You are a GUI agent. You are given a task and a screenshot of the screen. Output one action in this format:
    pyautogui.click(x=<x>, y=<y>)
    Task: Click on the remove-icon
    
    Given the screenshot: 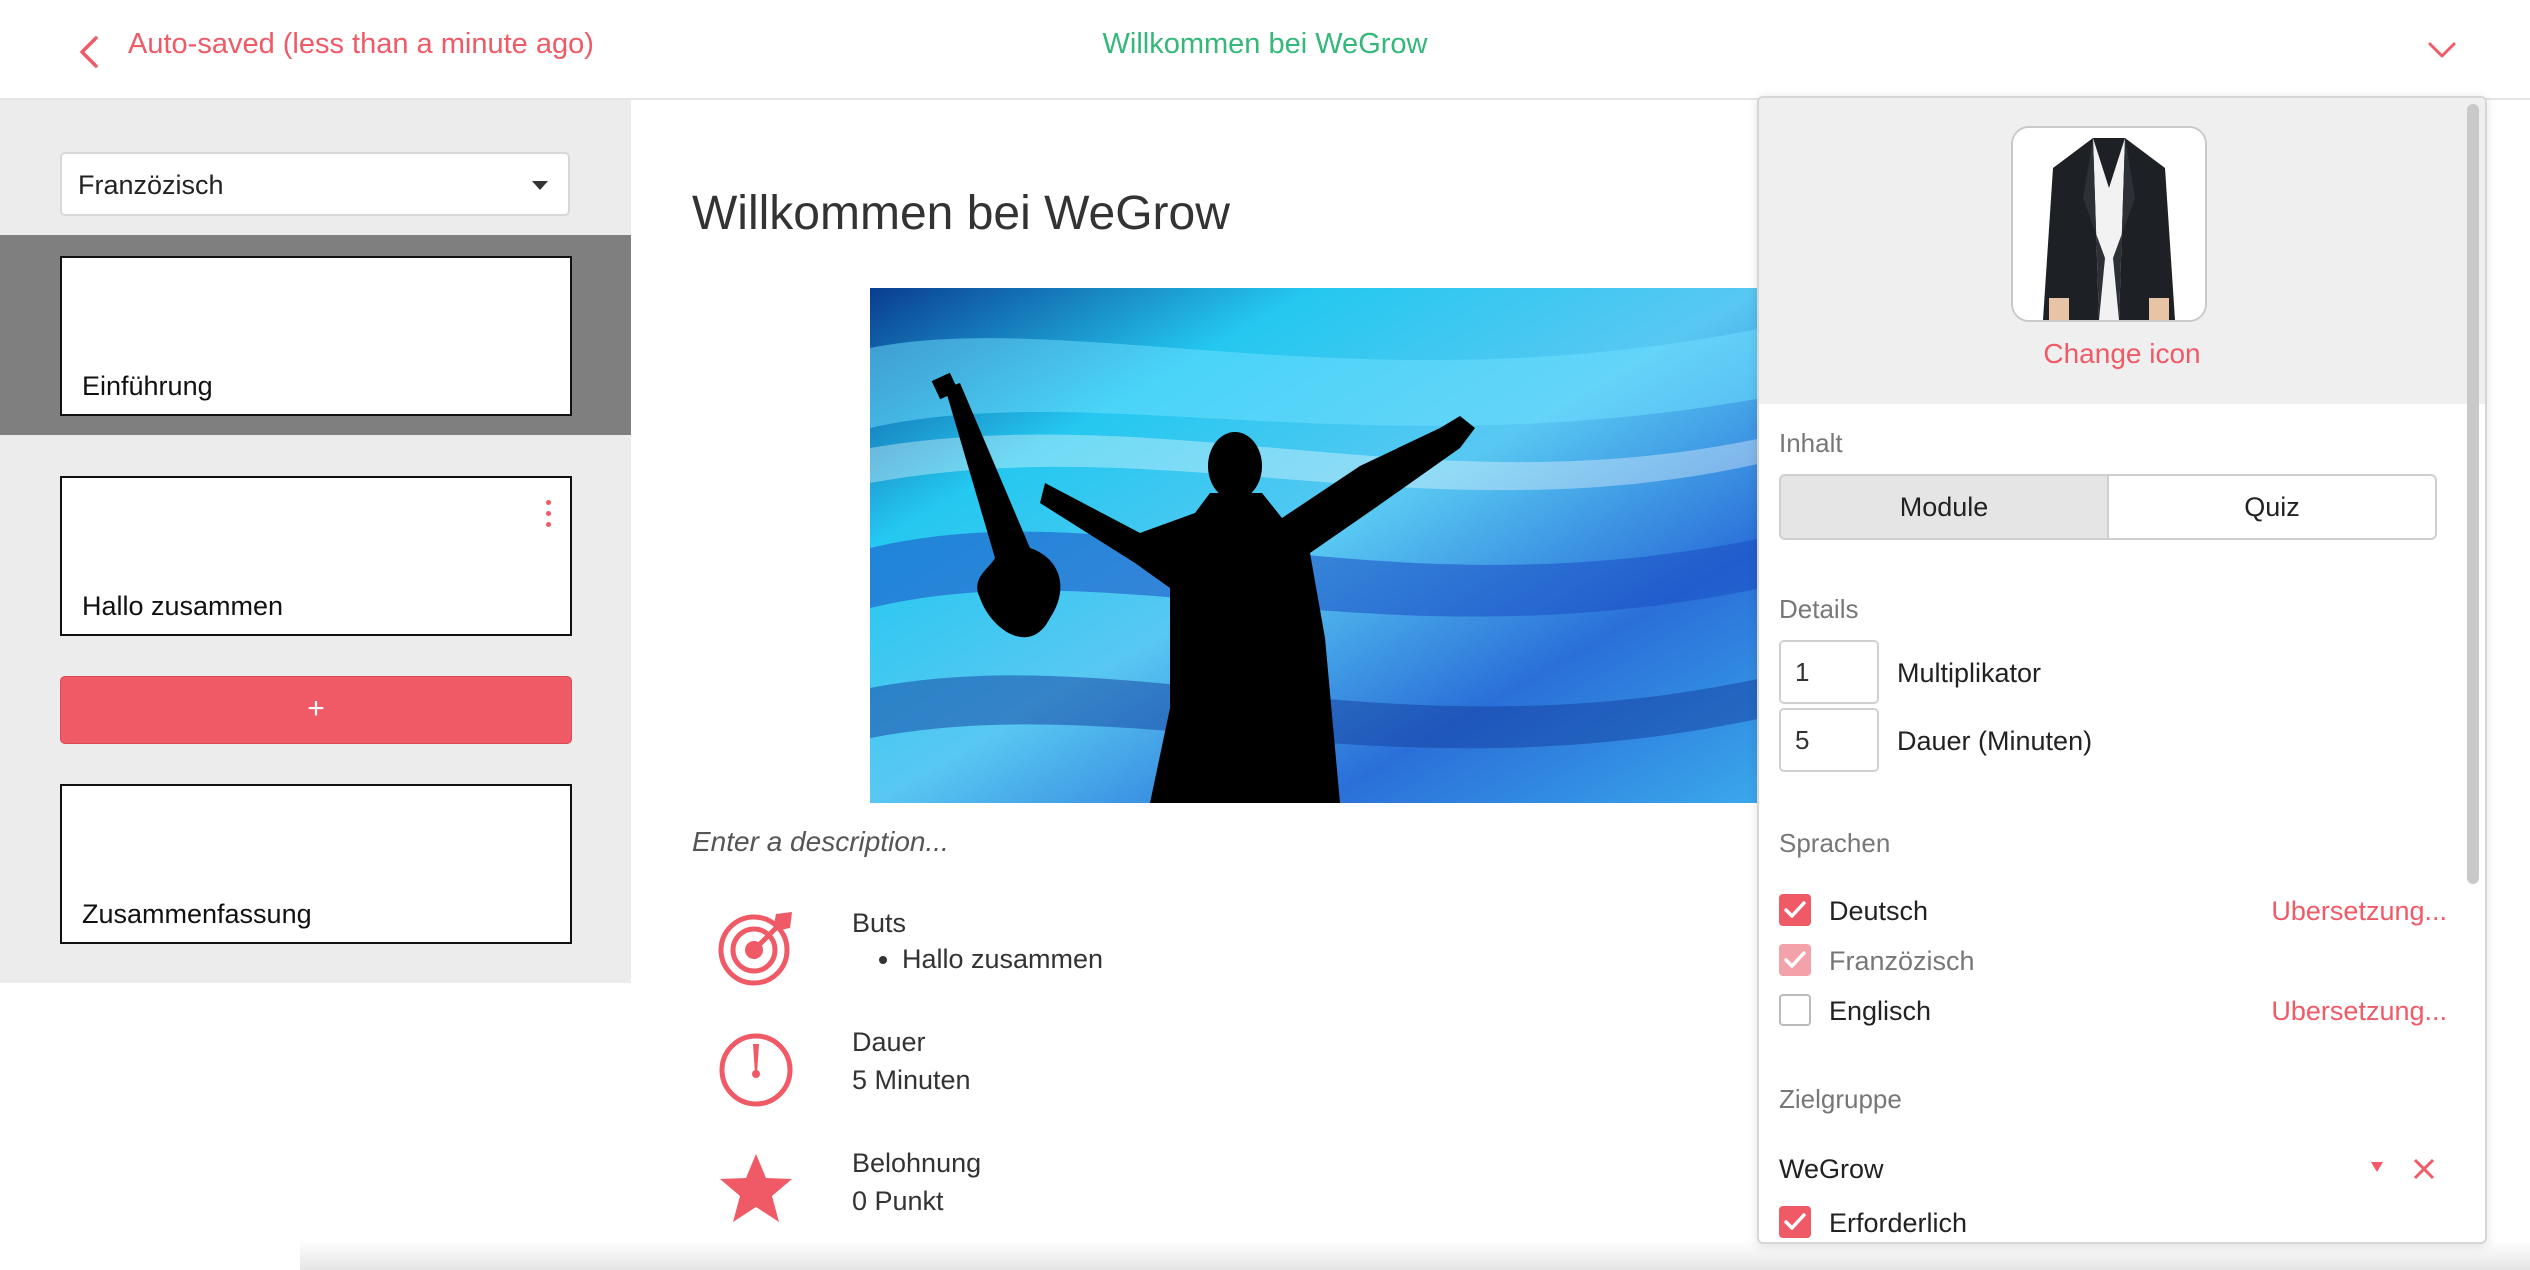 What is the action you would take?
    pyautogui.click(x=2424, y=1169)
    